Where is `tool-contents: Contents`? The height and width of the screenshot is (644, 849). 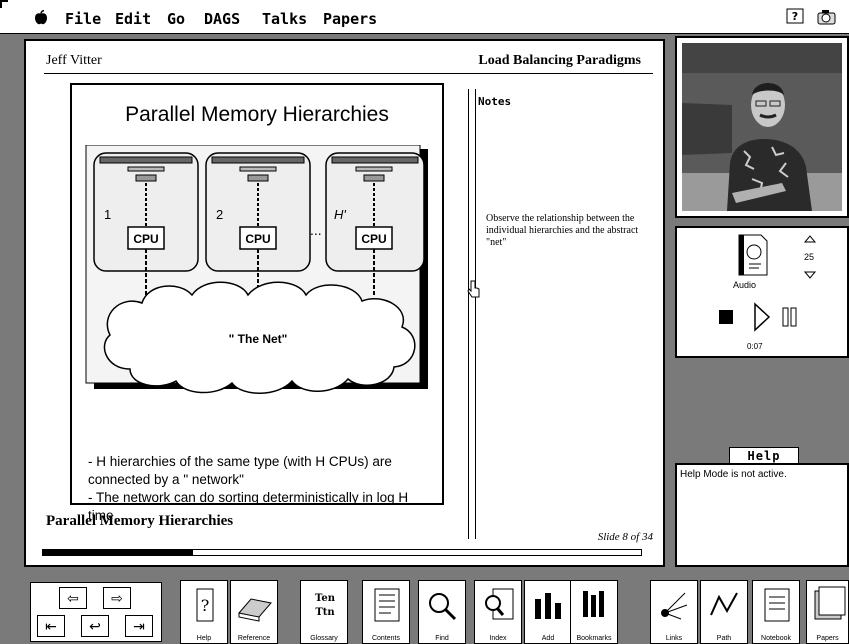
tool-contents: Contents is located at coordinates (386, 612).